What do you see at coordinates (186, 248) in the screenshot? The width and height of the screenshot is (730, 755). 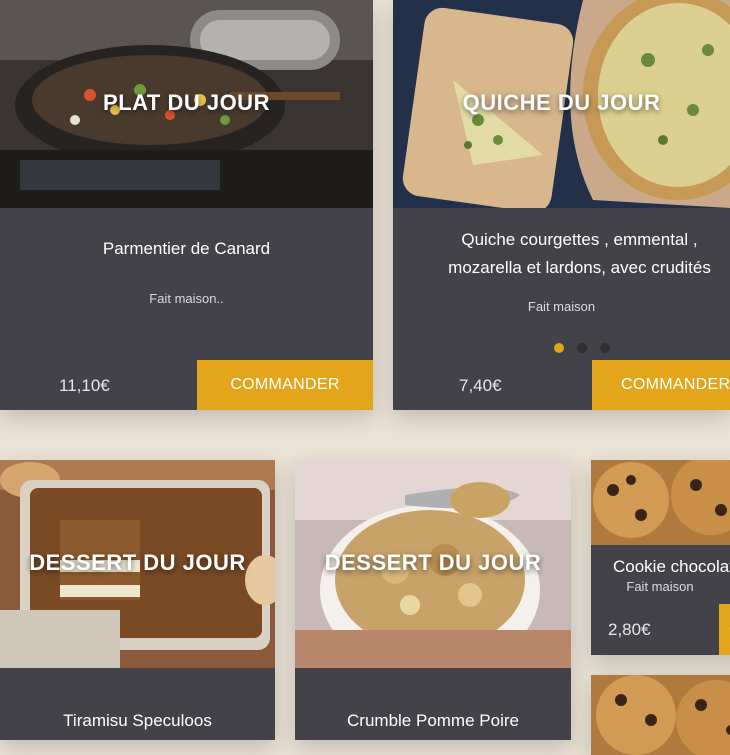 I see `dish-name: Parmentier de Canard` at bounding box center [186, 248].